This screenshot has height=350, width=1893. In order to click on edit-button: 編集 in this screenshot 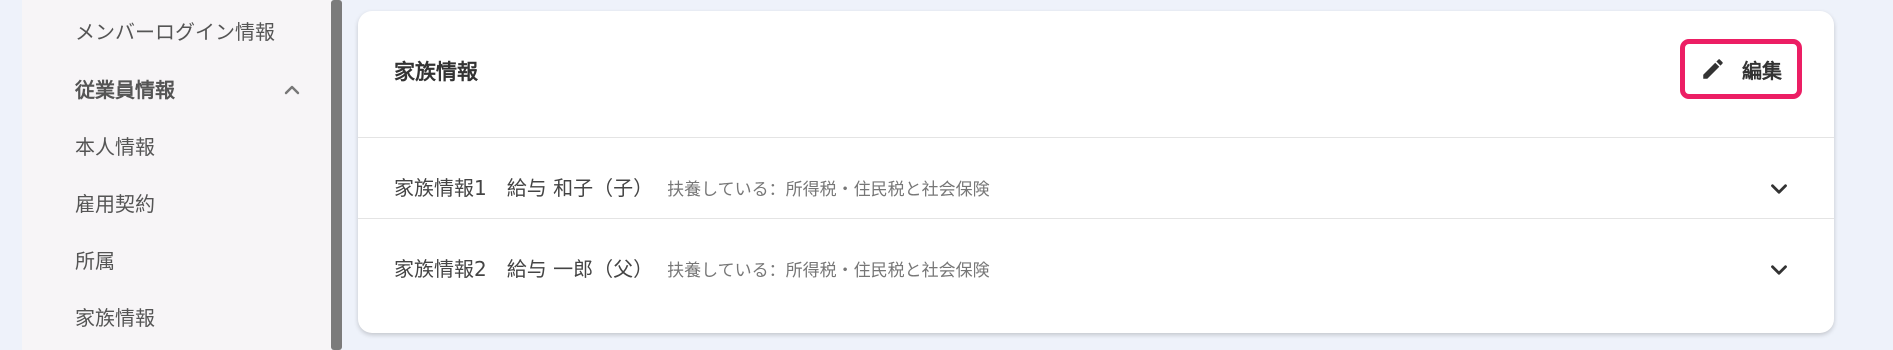, I will do `click(1741, 69)`.